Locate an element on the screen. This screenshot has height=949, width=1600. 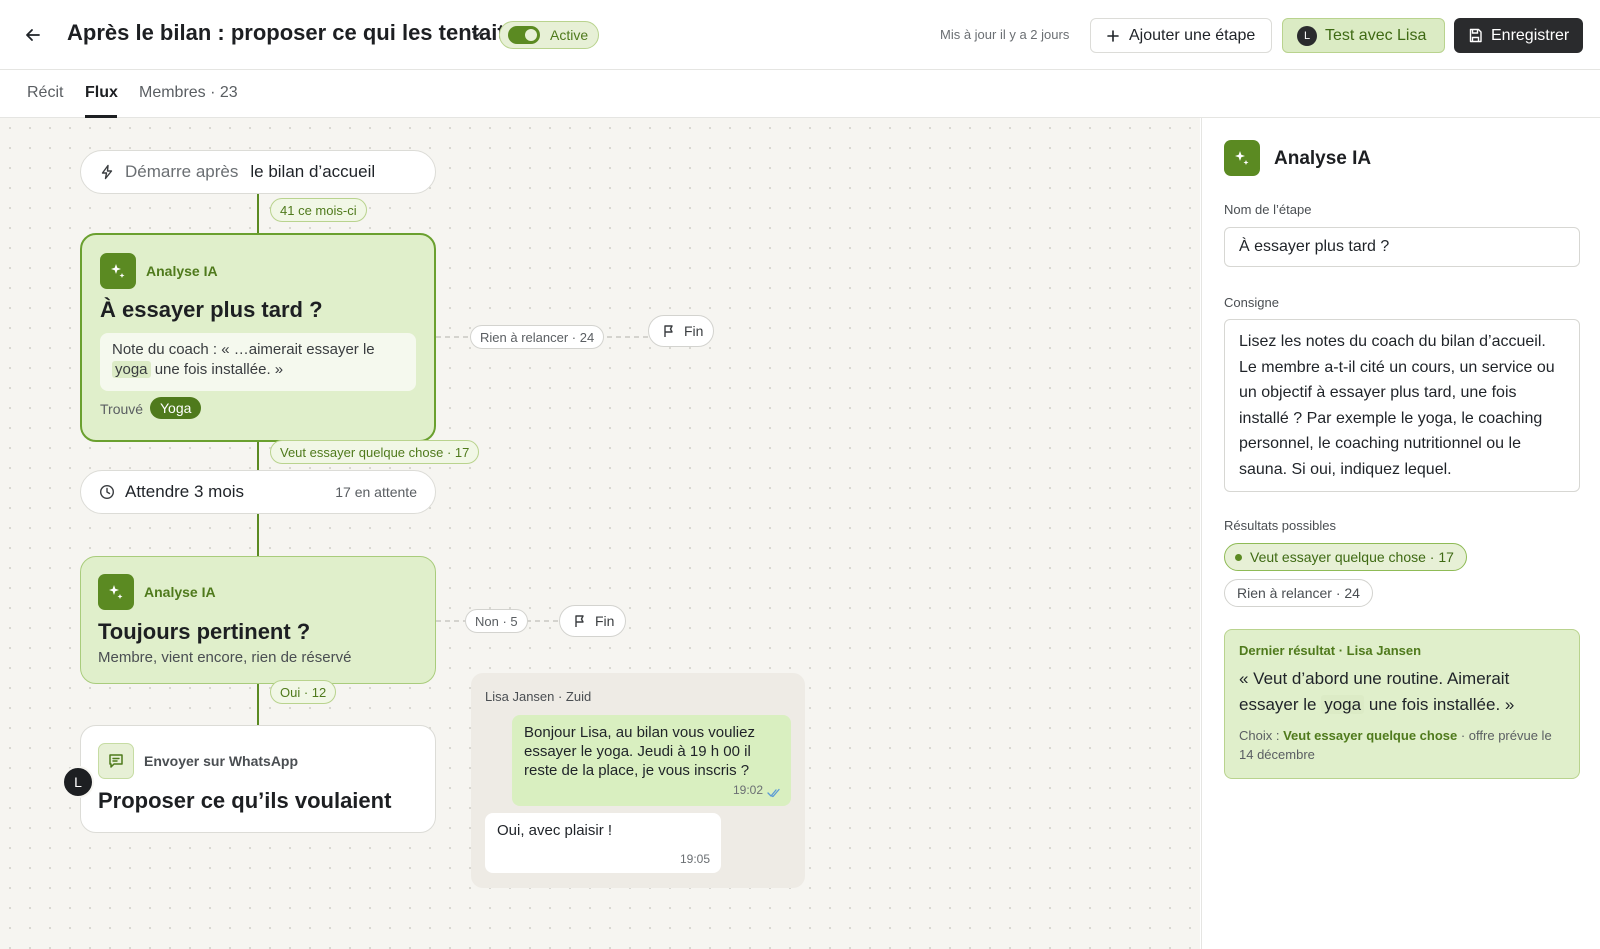
save-button: Enregistrer is located at coordinates (1518, 35).